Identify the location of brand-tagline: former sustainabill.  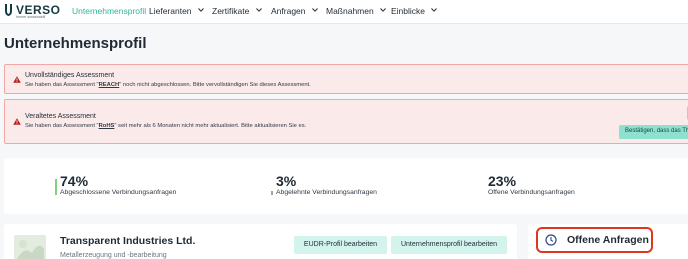
(31, 17).